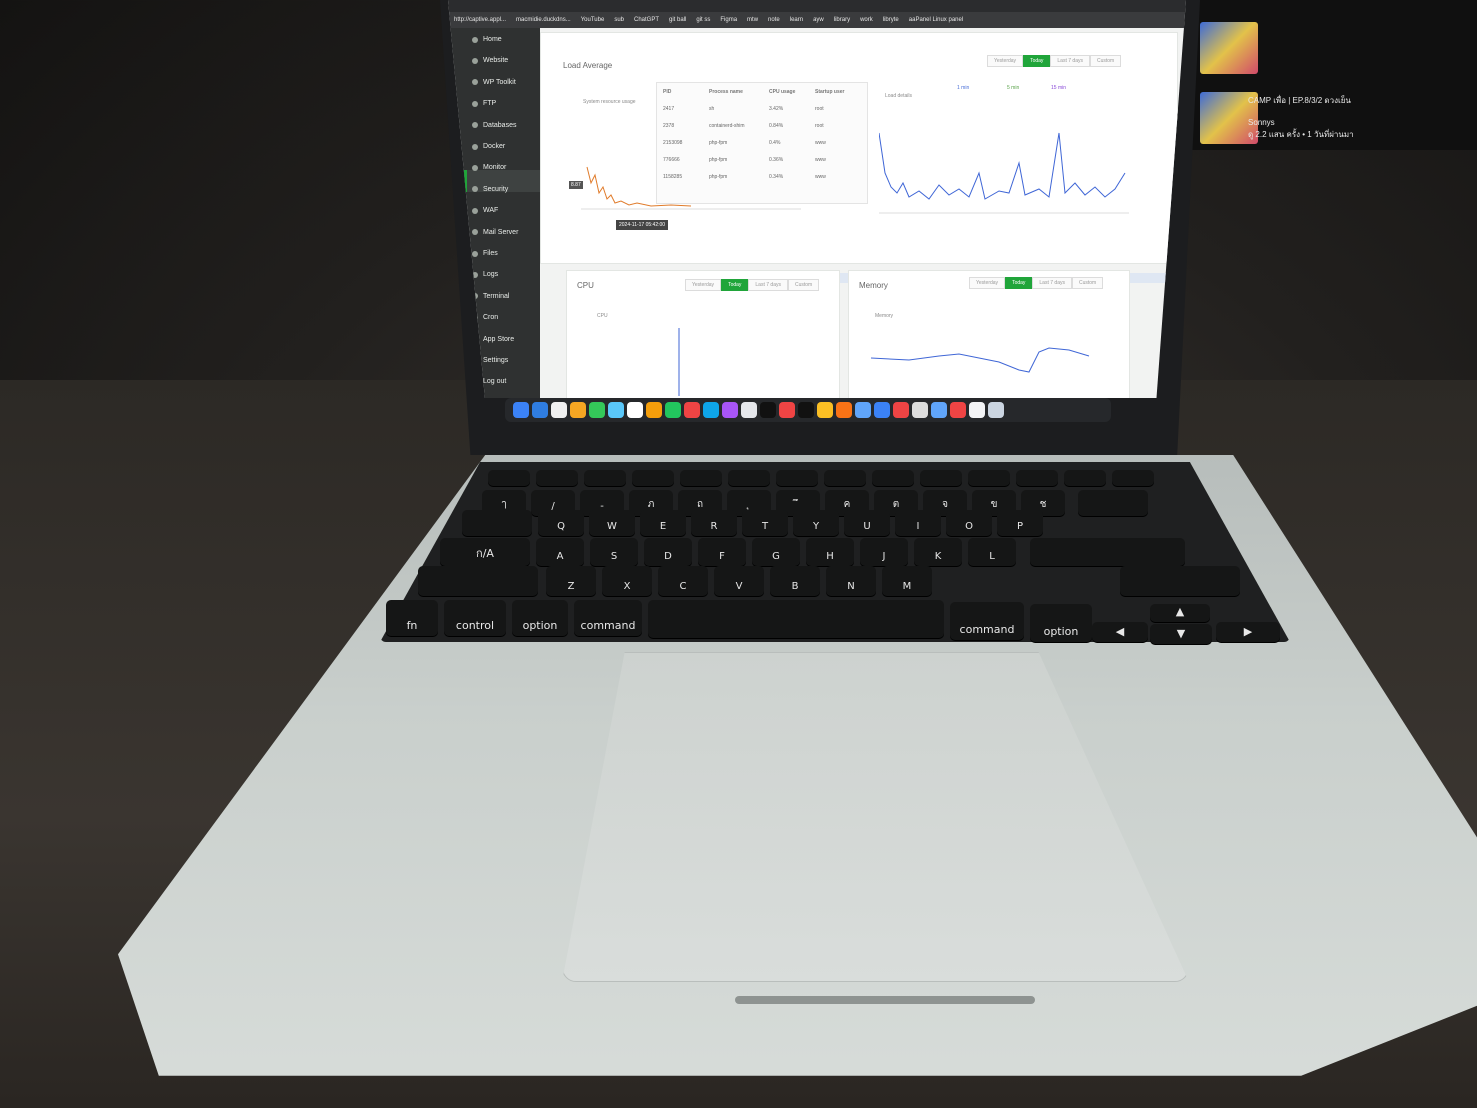 This screenshot has width=1477, height=1108. Describe the element at coordinates (1061, 623) in the screenshot. I see `option-right-key: option` at that location.